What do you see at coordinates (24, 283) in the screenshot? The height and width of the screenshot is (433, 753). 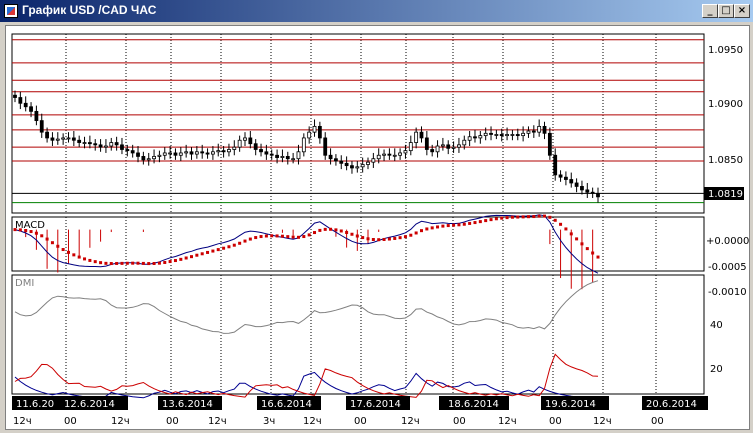 I see `dmi-panel-label: DMI` at bounding box center [24, 283].